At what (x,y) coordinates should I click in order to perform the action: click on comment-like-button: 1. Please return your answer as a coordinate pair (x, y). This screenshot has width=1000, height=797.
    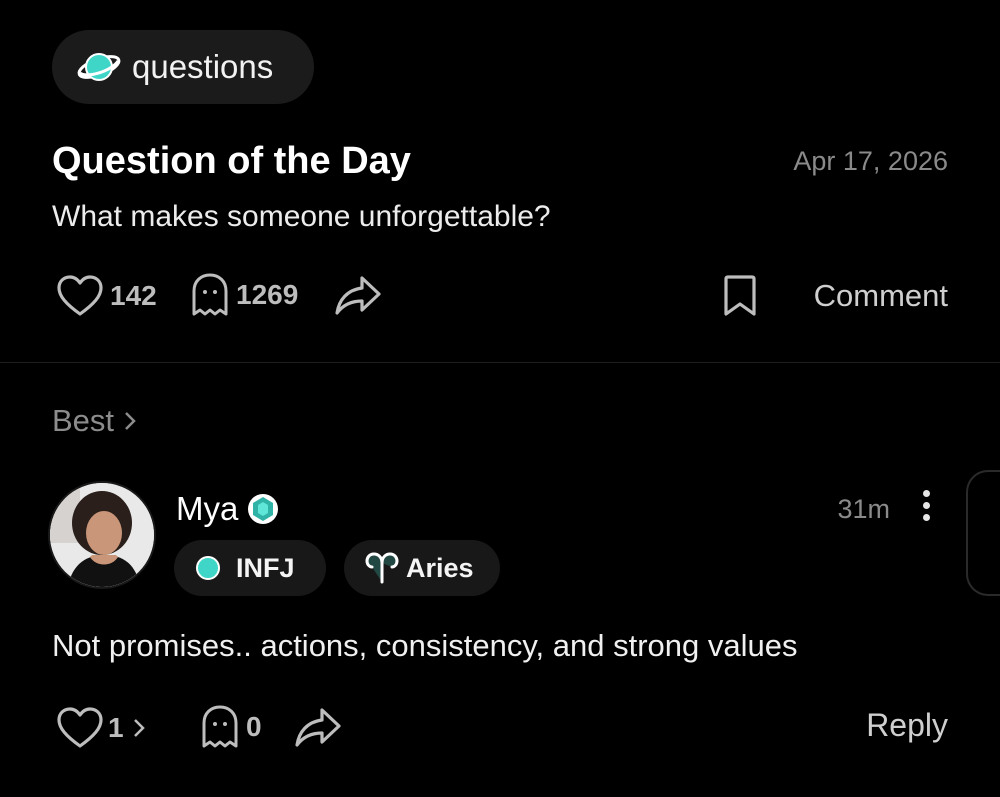
    Looking at the image, I should click on (101, 728).